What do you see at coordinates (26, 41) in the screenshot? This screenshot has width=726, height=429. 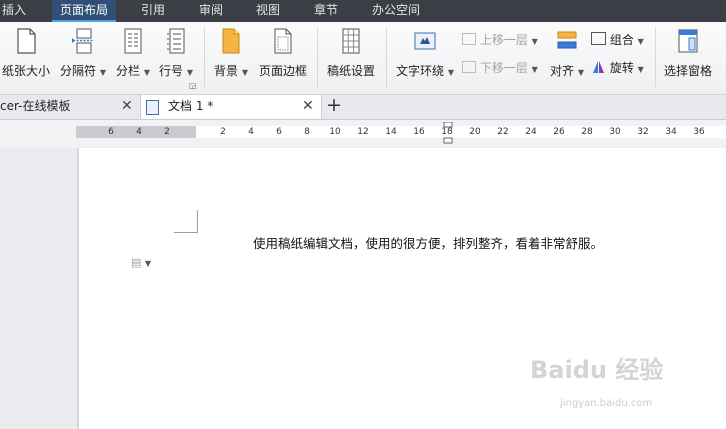 I see `paper-size-icon` at bounding box center [26, 41].